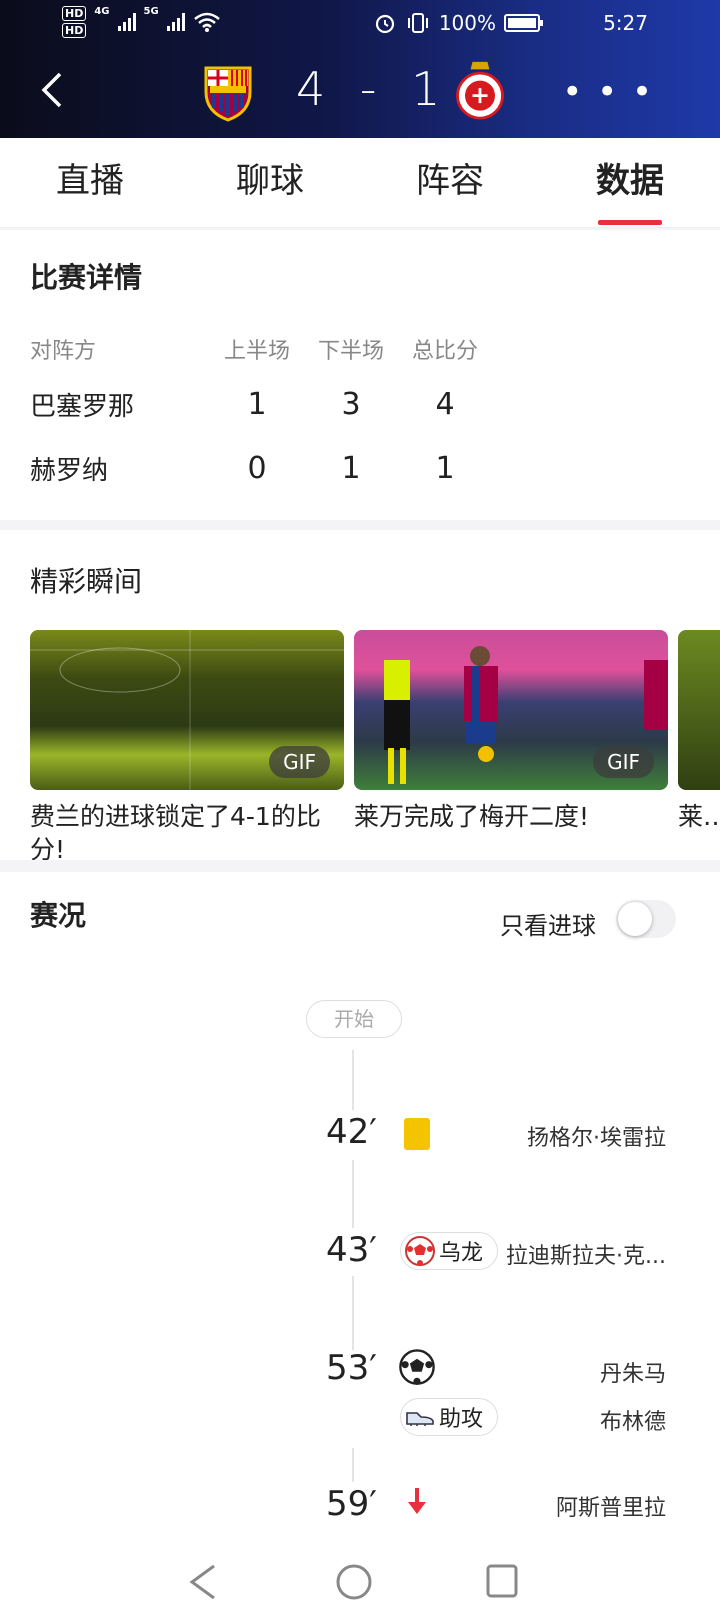 The height and width of the screenshot is (1600, 720). Describe the element at coordinates (417, 1369) in the screenshot. I see `goal-ball-icon` at that location.